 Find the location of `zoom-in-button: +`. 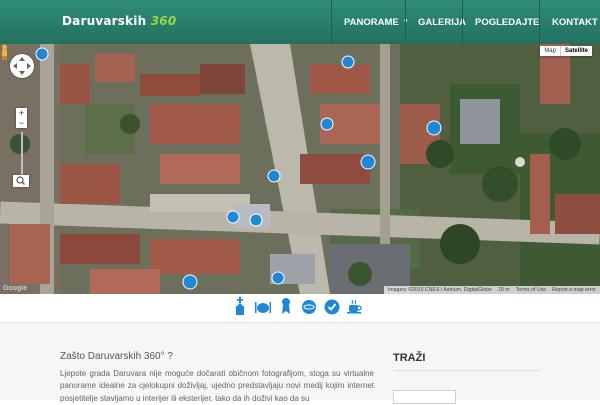

zoom-in-button: + is located at coordinates (21, 113).